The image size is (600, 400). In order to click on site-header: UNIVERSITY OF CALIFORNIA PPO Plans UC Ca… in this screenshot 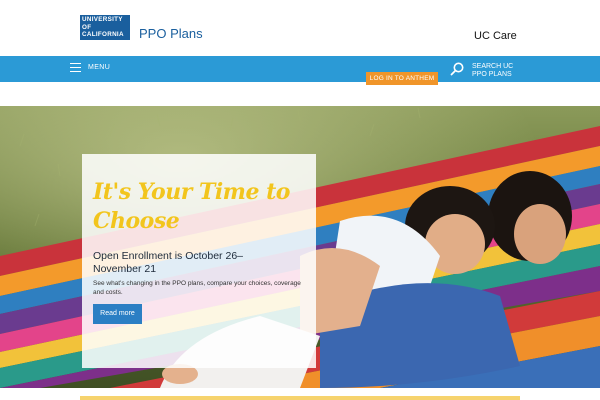, I will do `click(300, 28)`.